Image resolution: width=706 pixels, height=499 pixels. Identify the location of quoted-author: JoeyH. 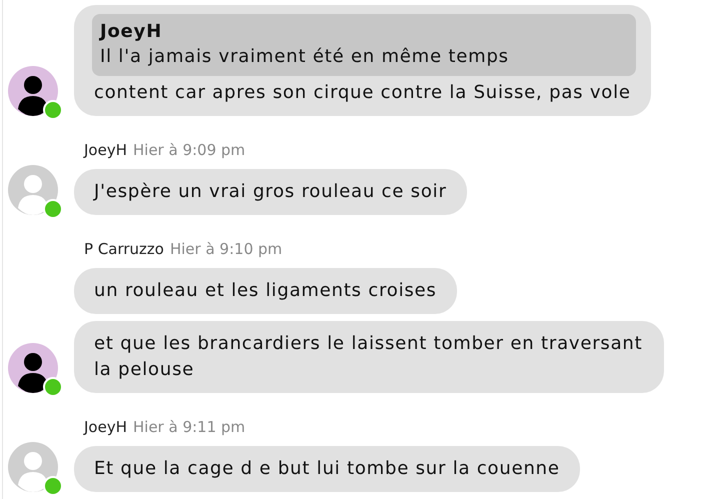
(132, 32).